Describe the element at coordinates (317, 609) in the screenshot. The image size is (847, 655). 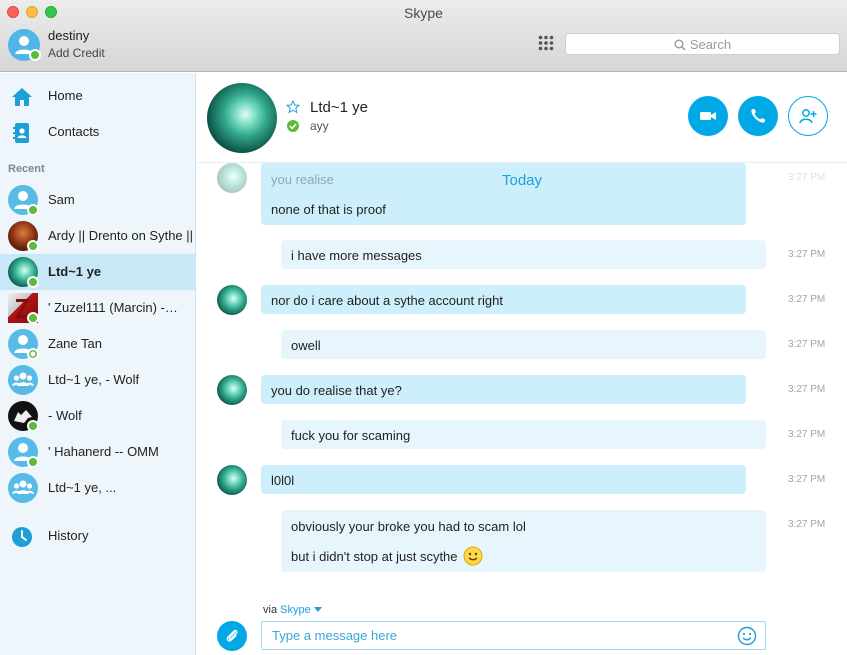
I see `chevron-down-icon` at that location.